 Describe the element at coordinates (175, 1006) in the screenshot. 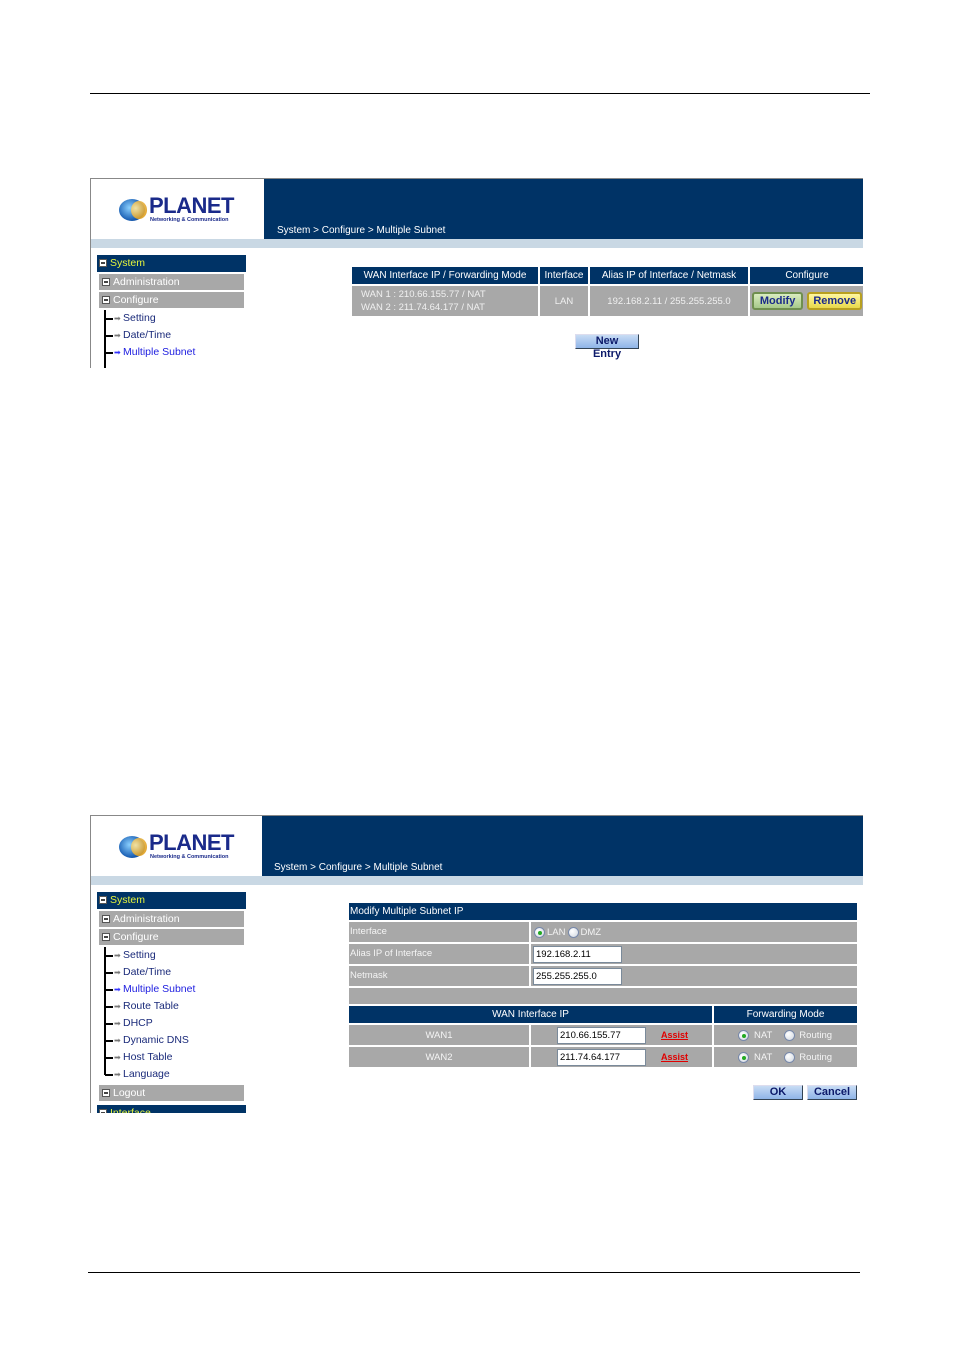

I see `sidebar-item-route-table: ➡ Route Table` at that location.